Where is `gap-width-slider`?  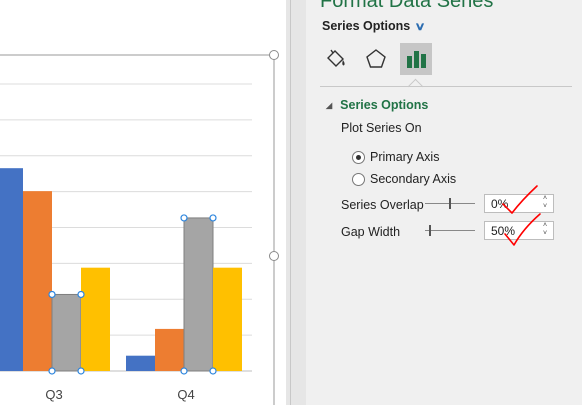 gap-width-slider is located at coordinates (450, 230).